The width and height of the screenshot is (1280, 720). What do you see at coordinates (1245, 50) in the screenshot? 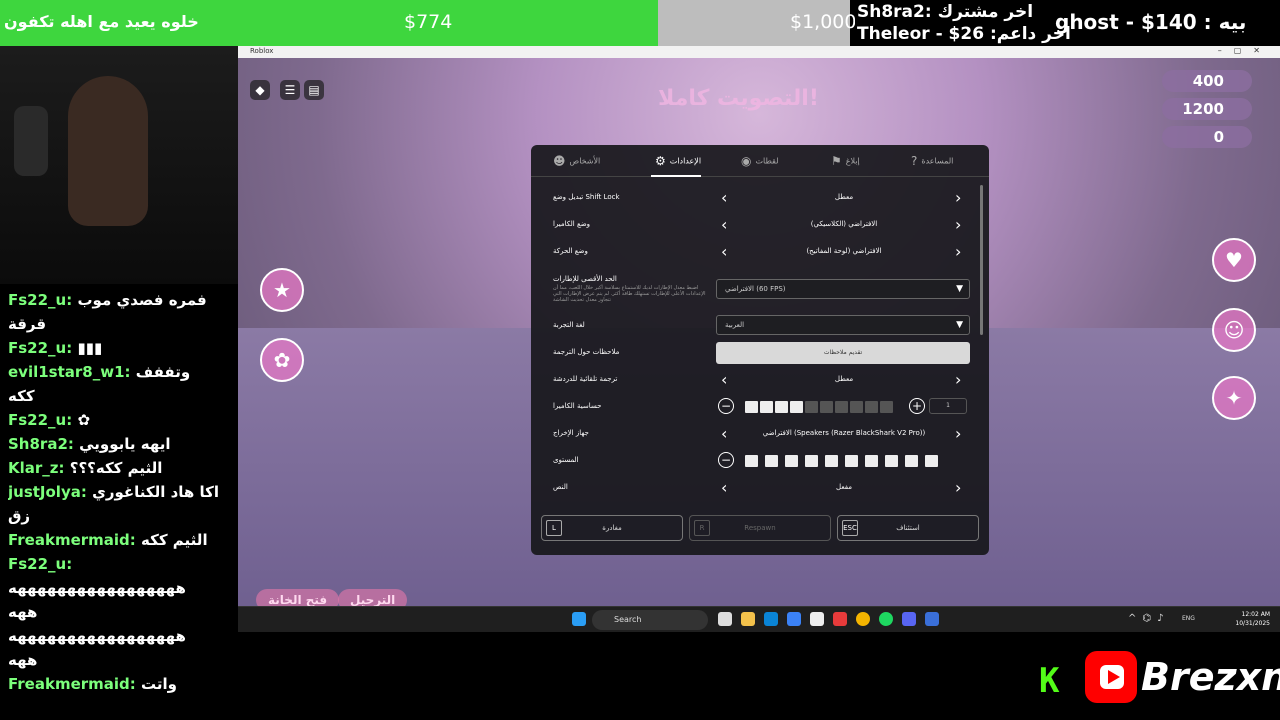
I see `window-controls: –▢✕` at bounding box center [1245, 50].